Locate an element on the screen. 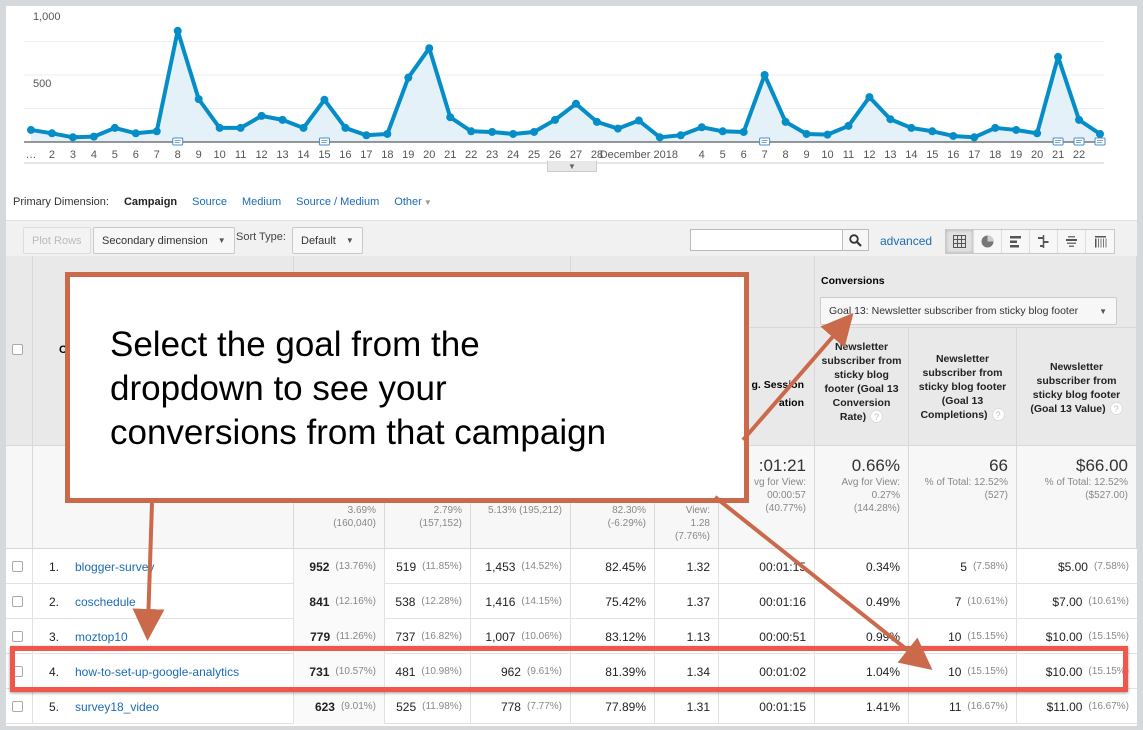 The image size is (1143, 730). chart-collapse-toggle: ▼ is located at coordinates (572, 166).